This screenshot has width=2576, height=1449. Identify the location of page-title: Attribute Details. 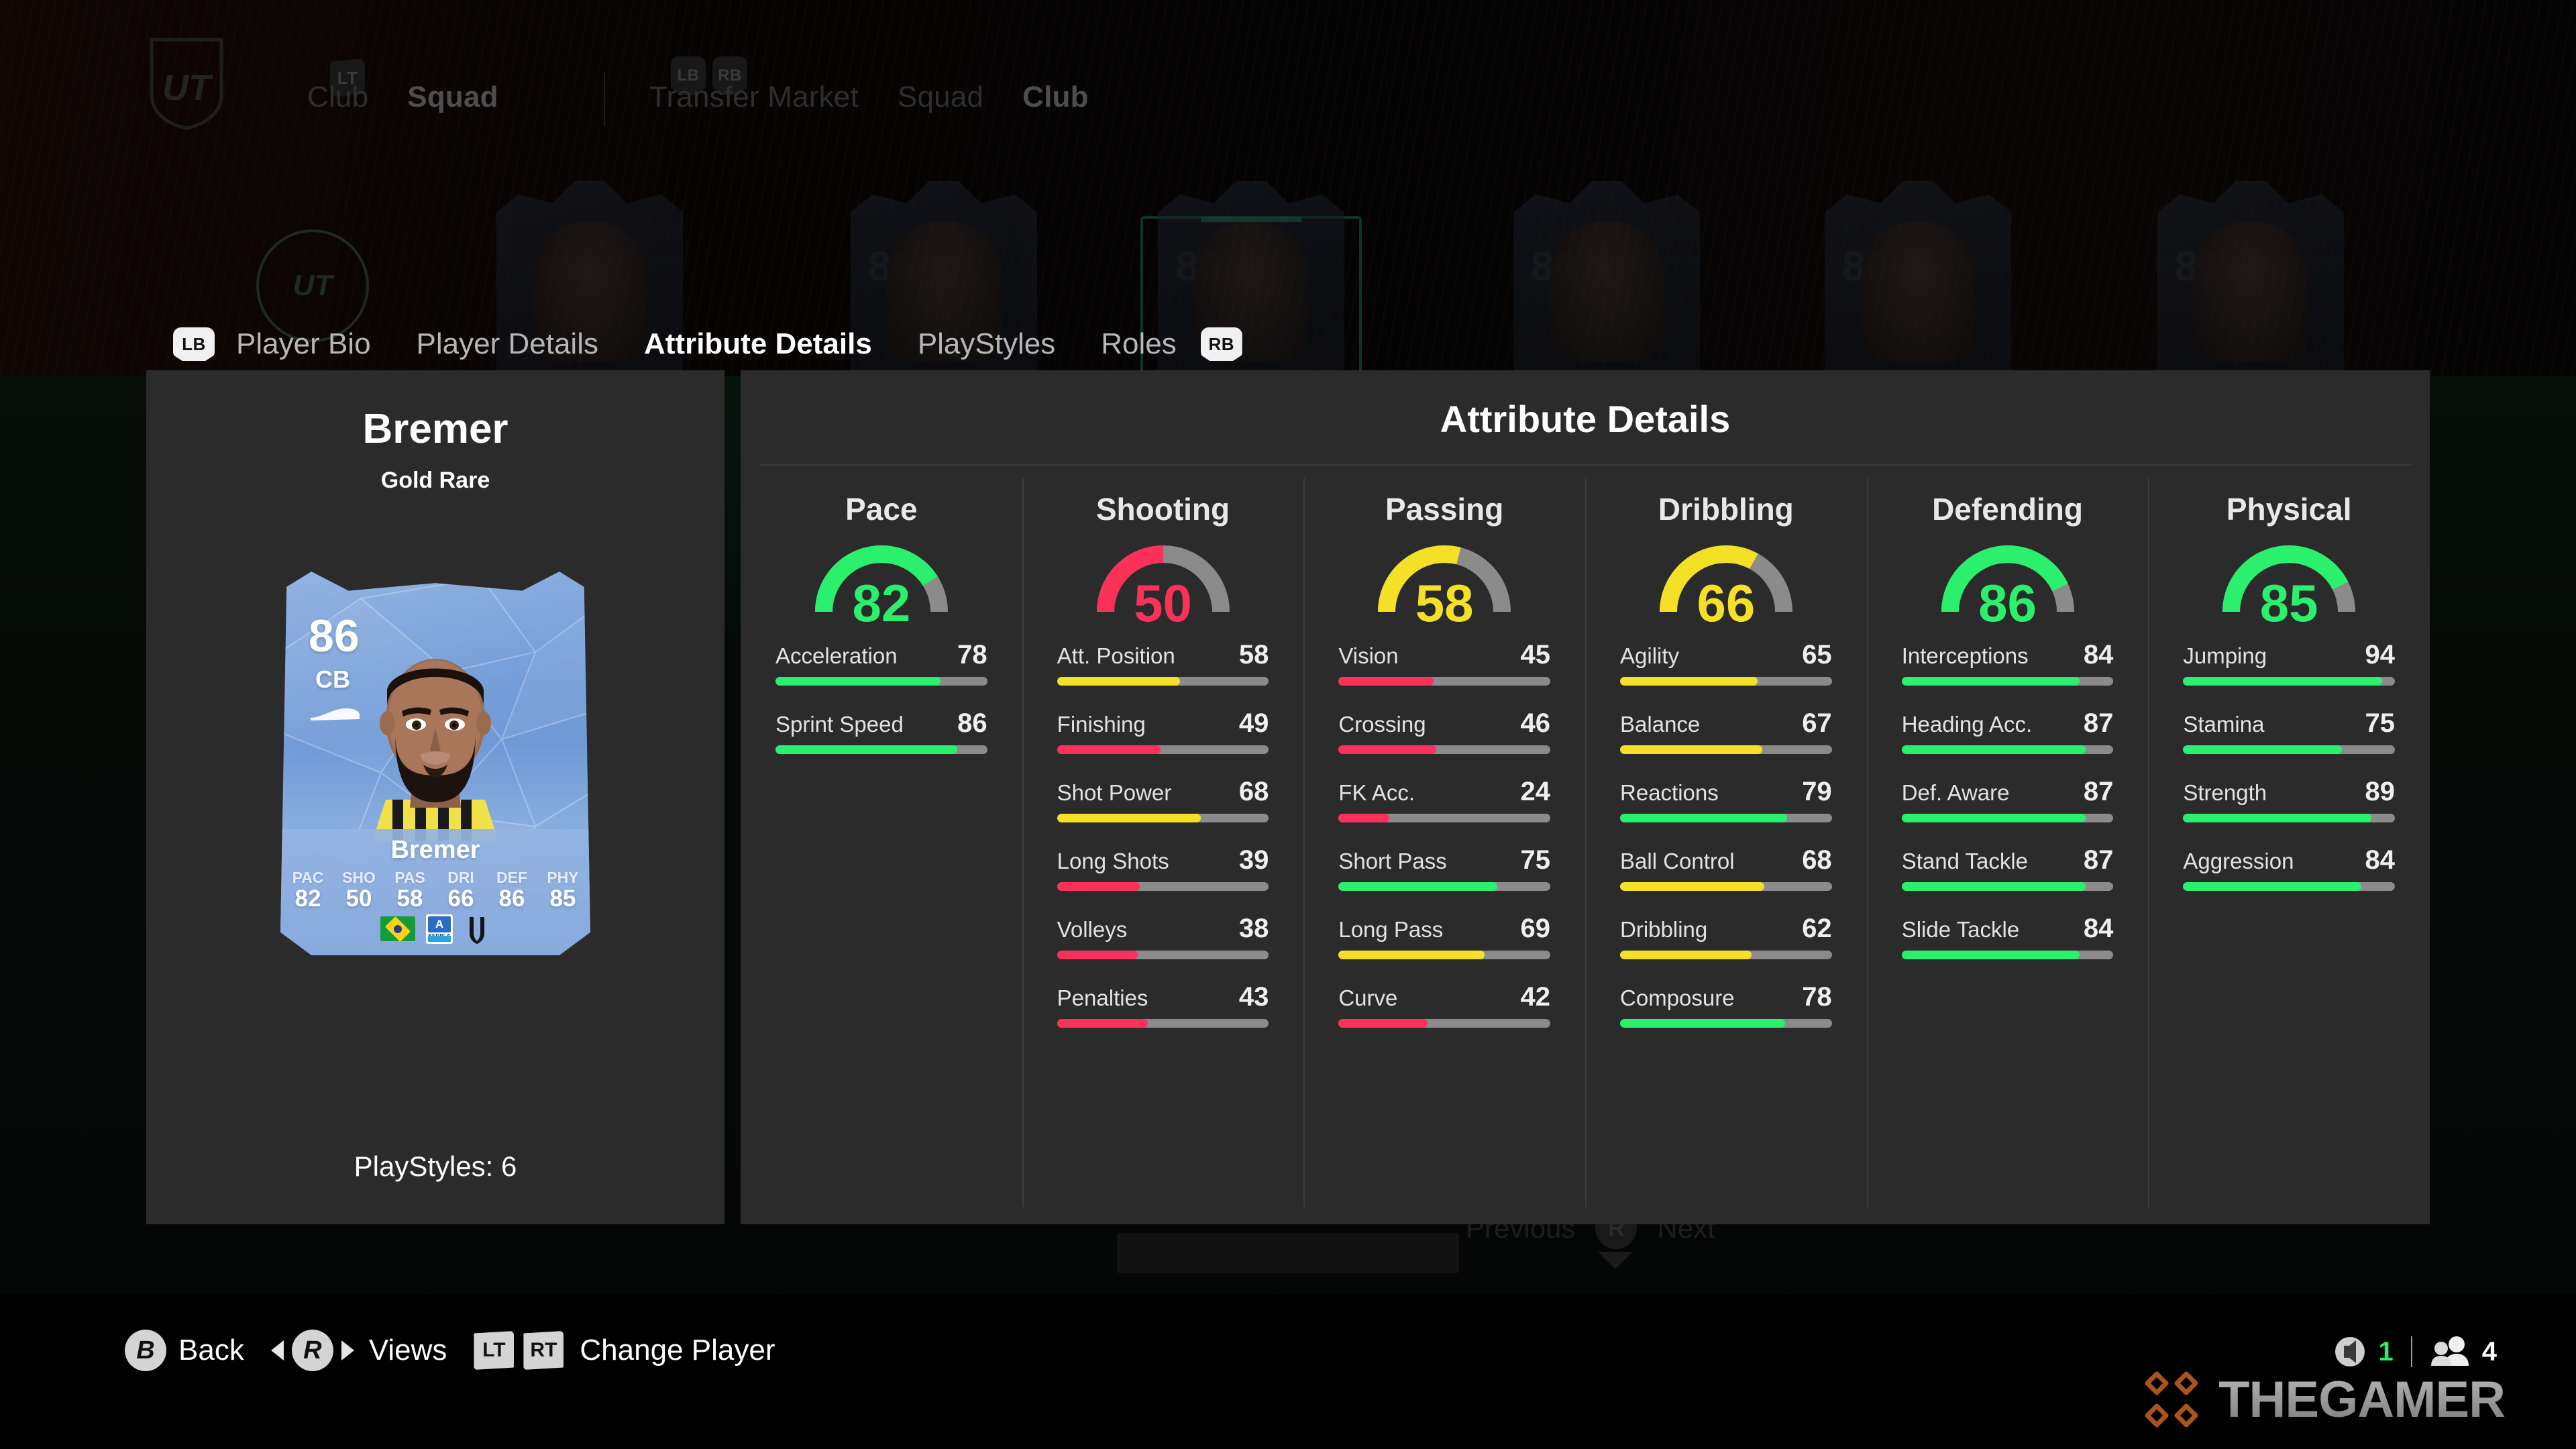
(1585, 419).